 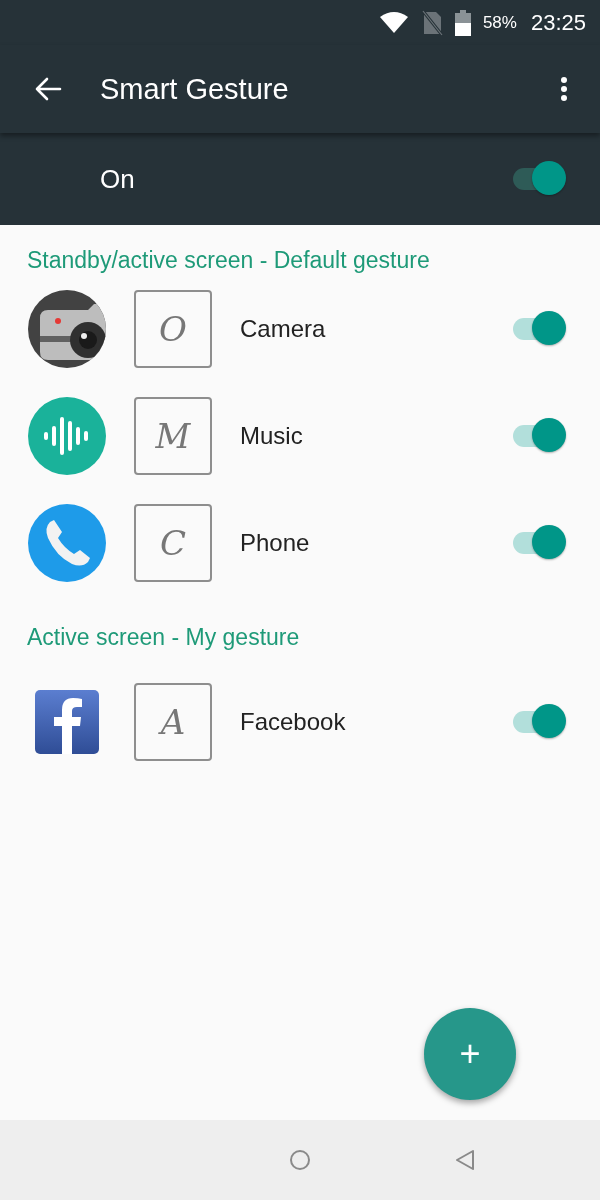 What do you see at coordinates (118, 179) in the screenshot?
I see `switch-label: On` at bounding box center [118, 179].